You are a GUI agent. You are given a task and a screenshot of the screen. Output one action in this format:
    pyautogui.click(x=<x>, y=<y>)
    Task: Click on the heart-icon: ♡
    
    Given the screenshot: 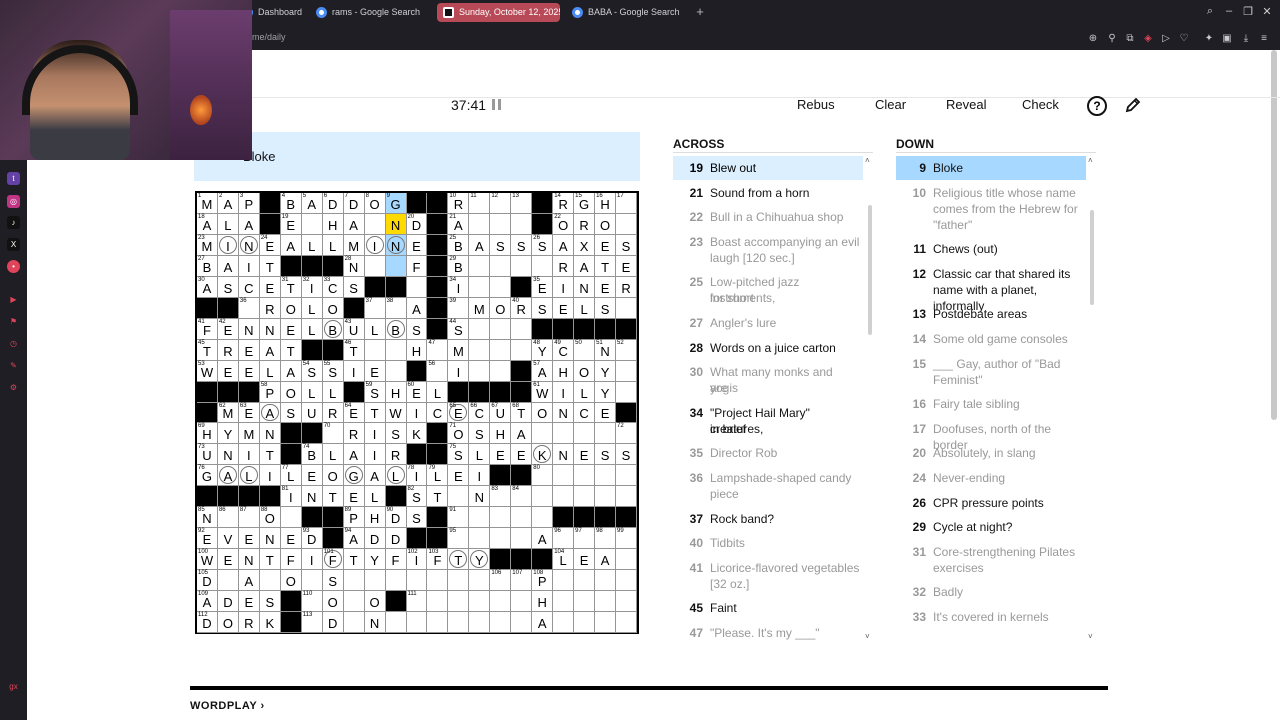 What is the action you would take?
    pyautogui.click(x=1184, y=39)
    